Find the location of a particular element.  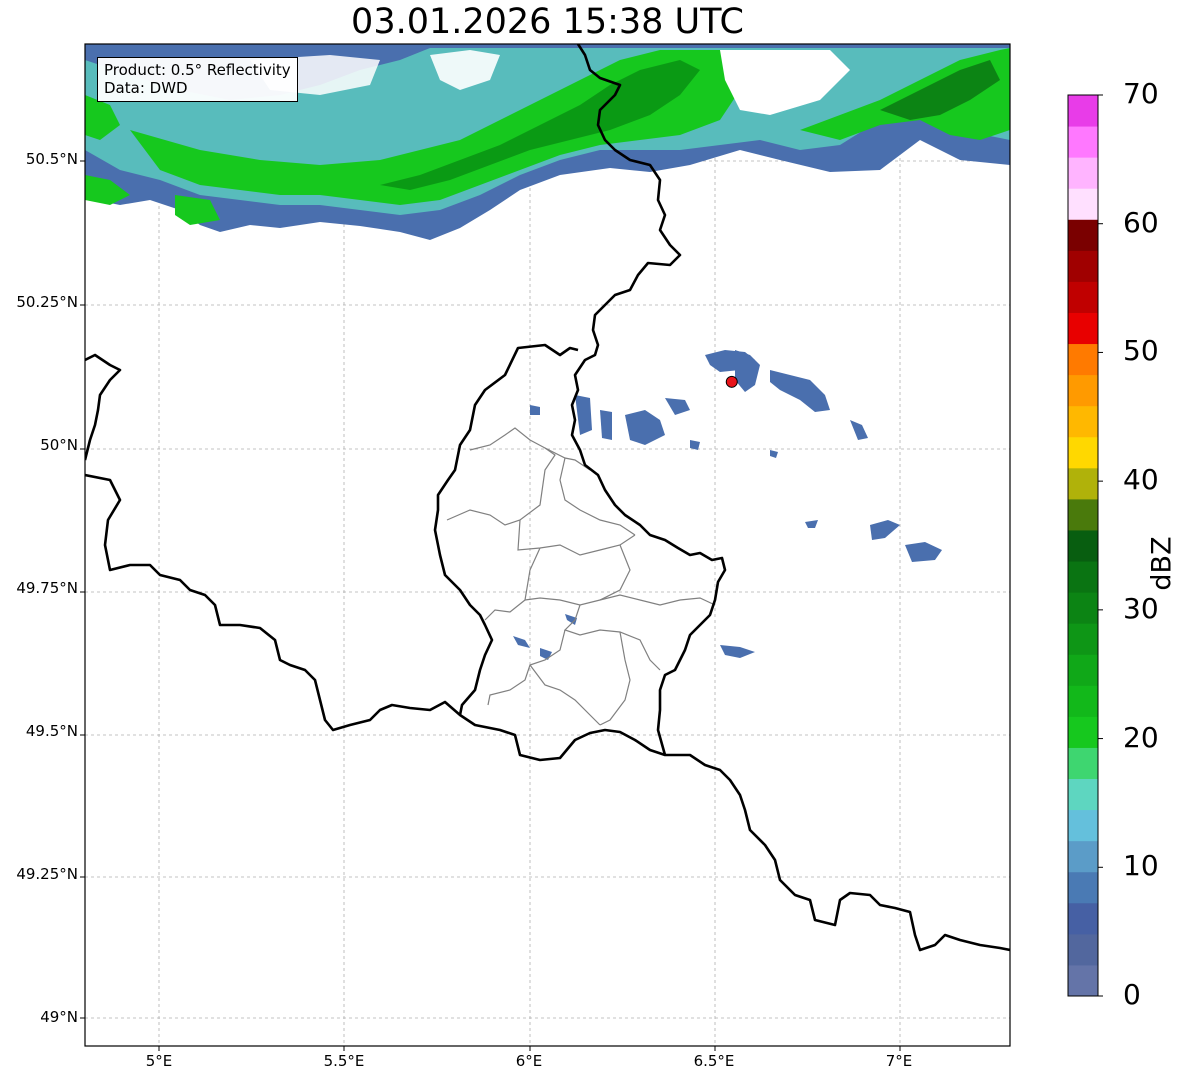

colorbar-tick-label: 60 is located at coordinates (1141, 222).